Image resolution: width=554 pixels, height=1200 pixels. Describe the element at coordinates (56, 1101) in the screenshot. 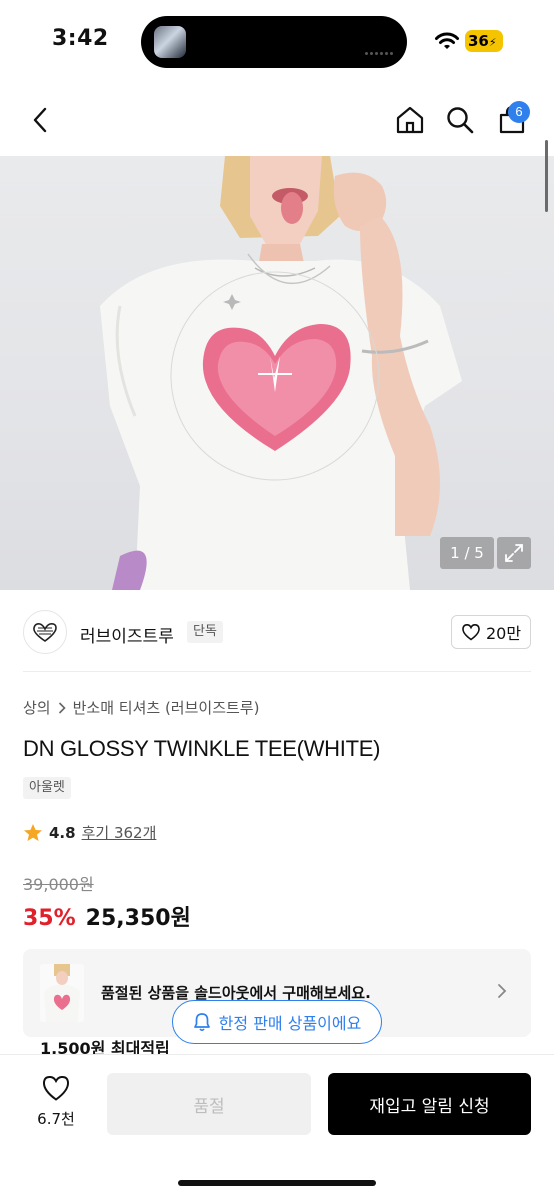

I see `wishlist-button: 6.7천` at that location.